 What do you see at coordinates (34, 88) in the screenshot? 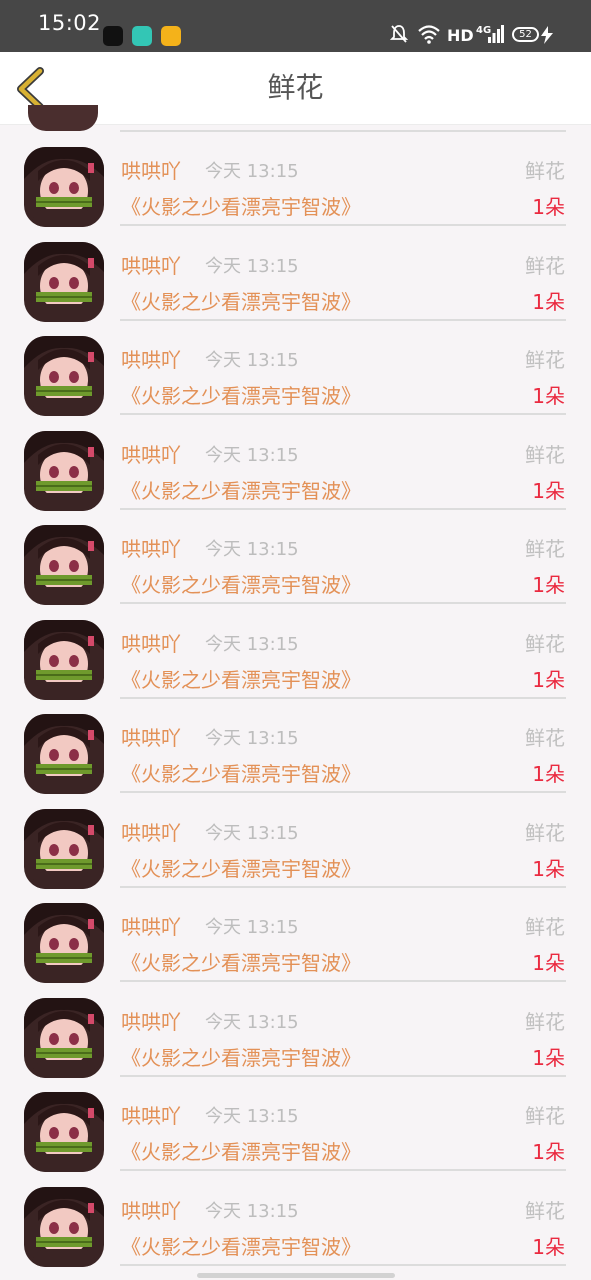
I see `back-button` at bounding box center [34, 88].